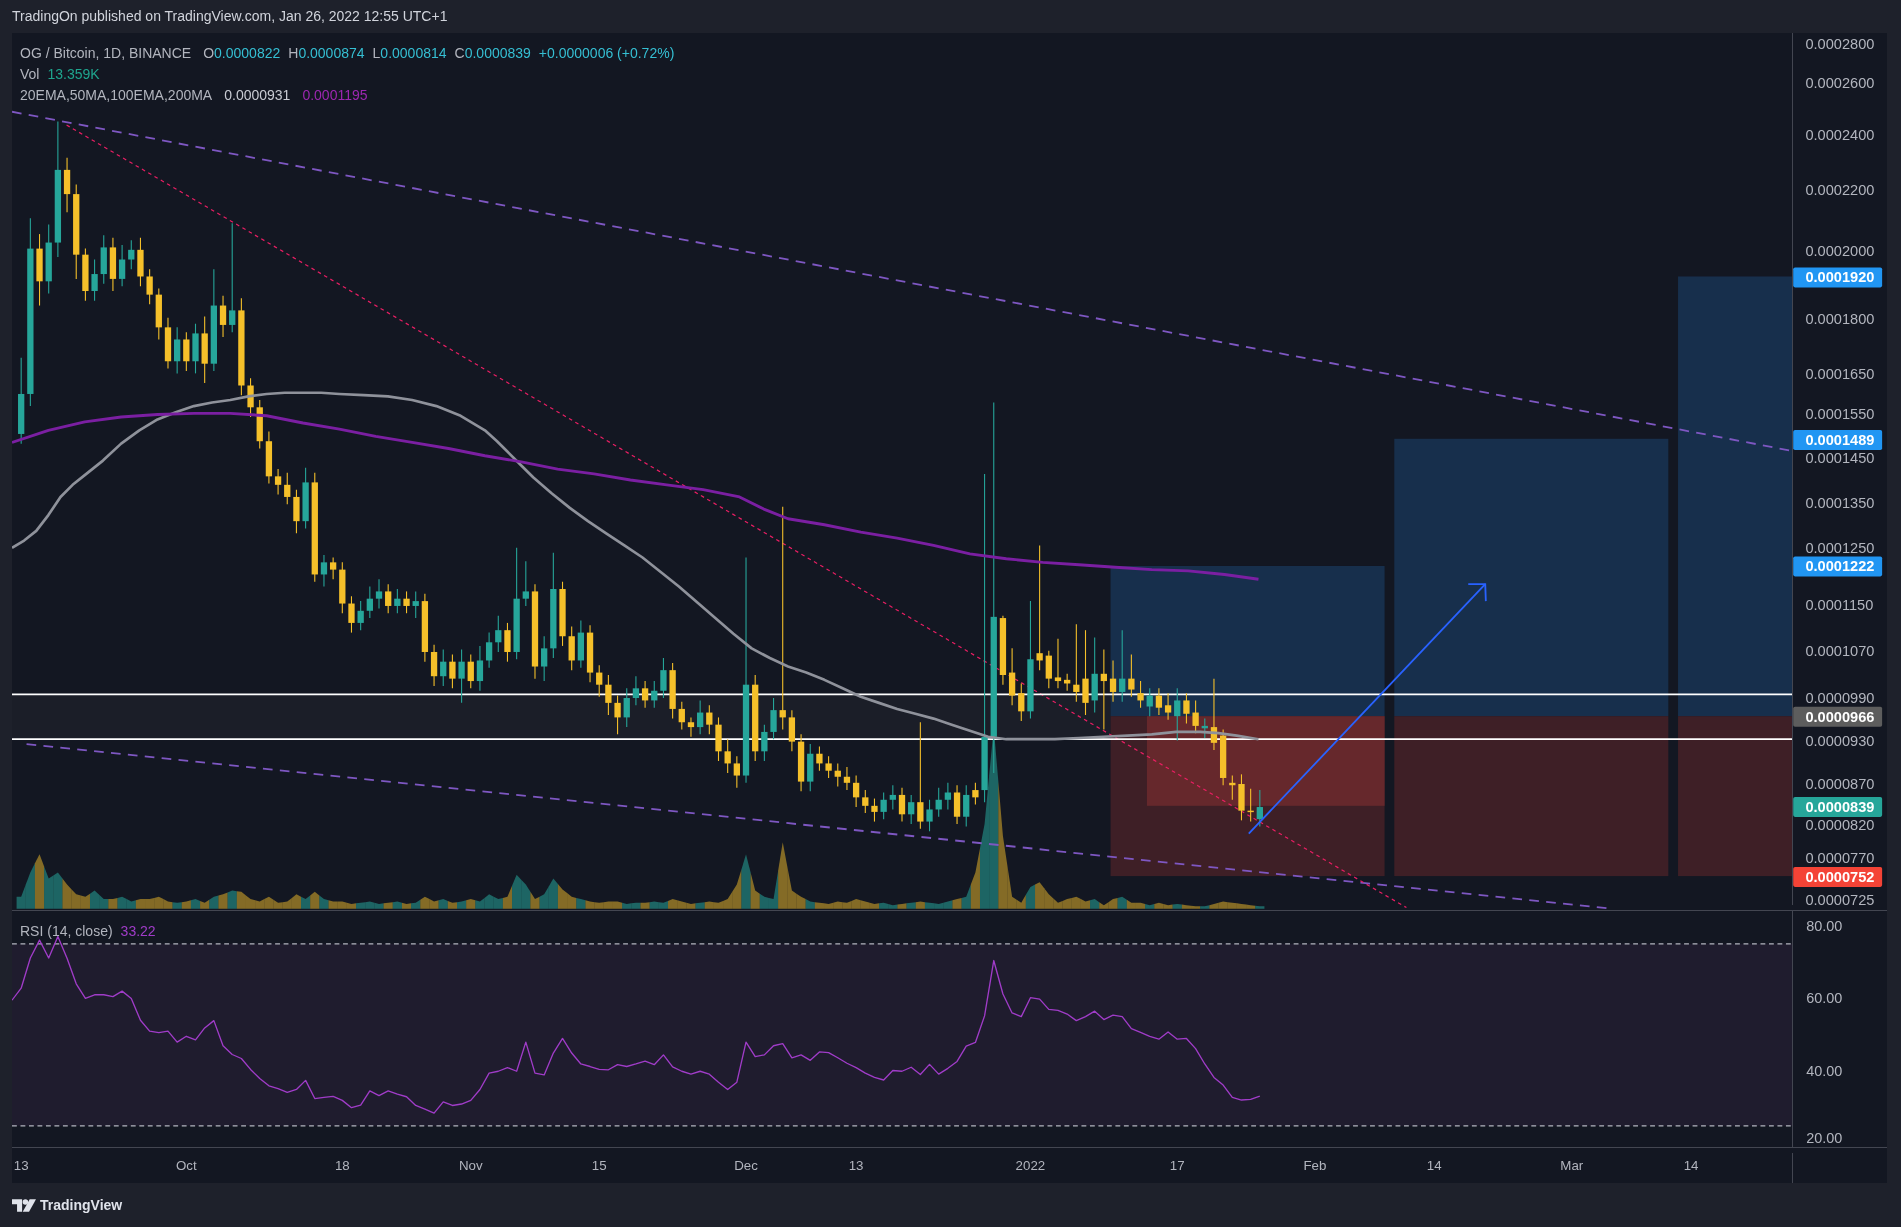 The width and height of the screenshot is (1901, 1227). Describe the element at coordinates (1840, 548) in the screenshot. I see `price-tick-label: 0.0001250` at that location.